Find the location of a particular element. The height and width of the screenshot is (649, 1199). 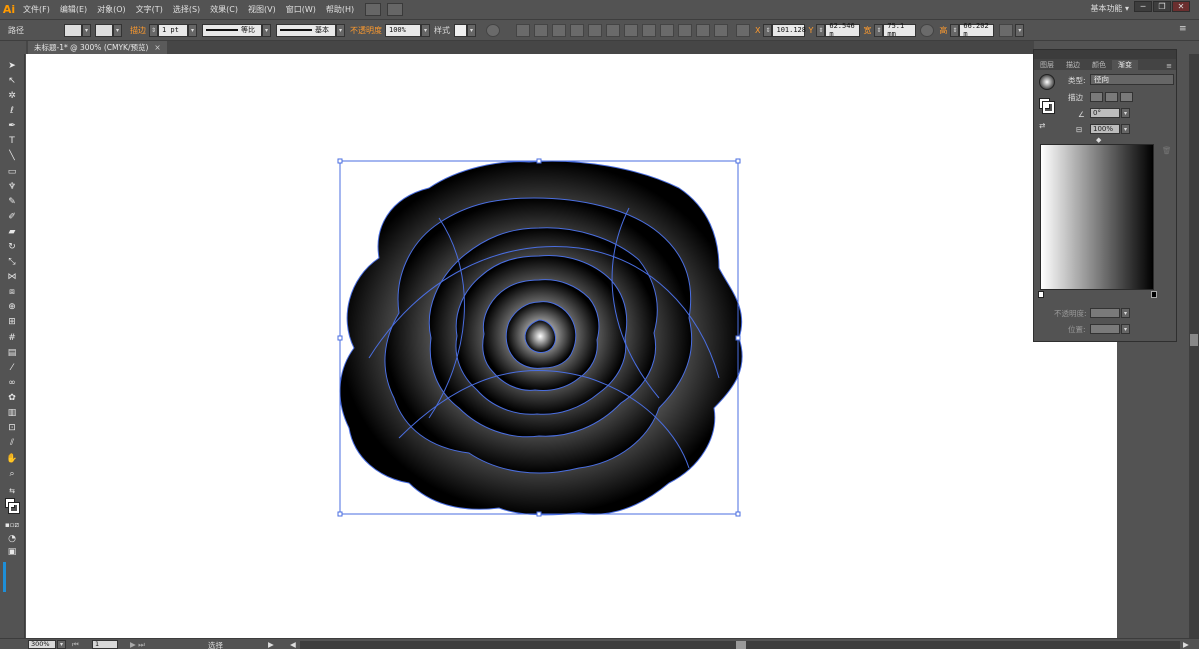

symbol-sprayer-tool-icon: ✿ is located at coordinates (12, 398).